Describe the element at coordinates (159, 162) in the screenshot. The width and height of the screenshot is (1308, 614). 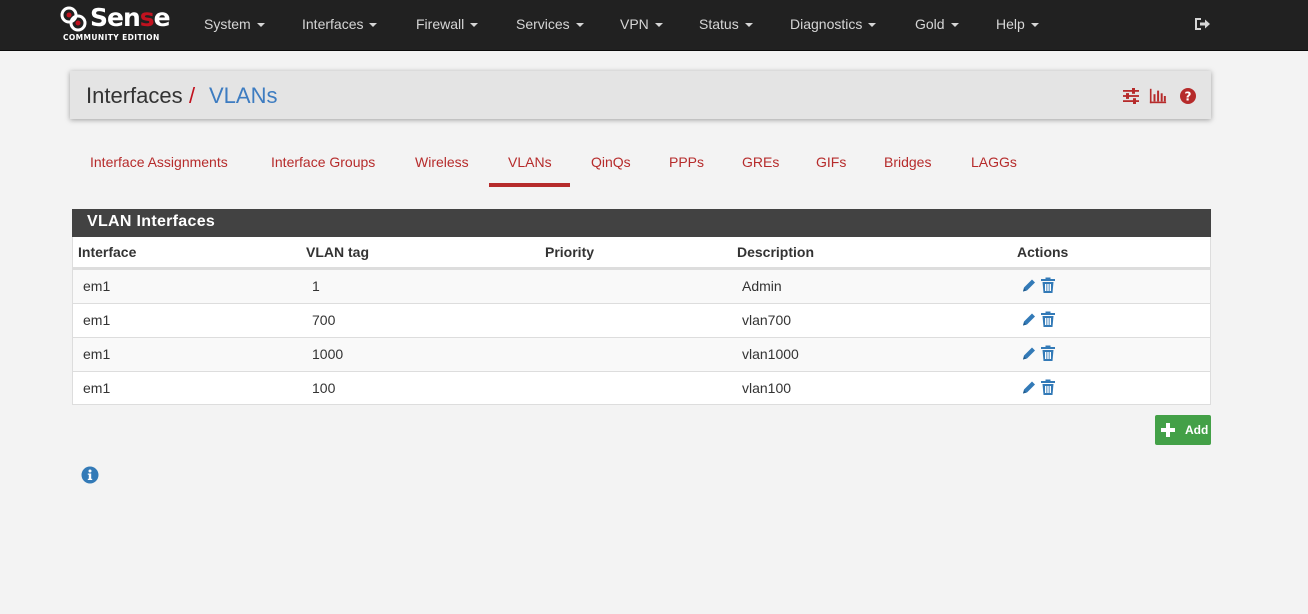
I see `tab-interface-assignments: Interface Assignments` at that location.